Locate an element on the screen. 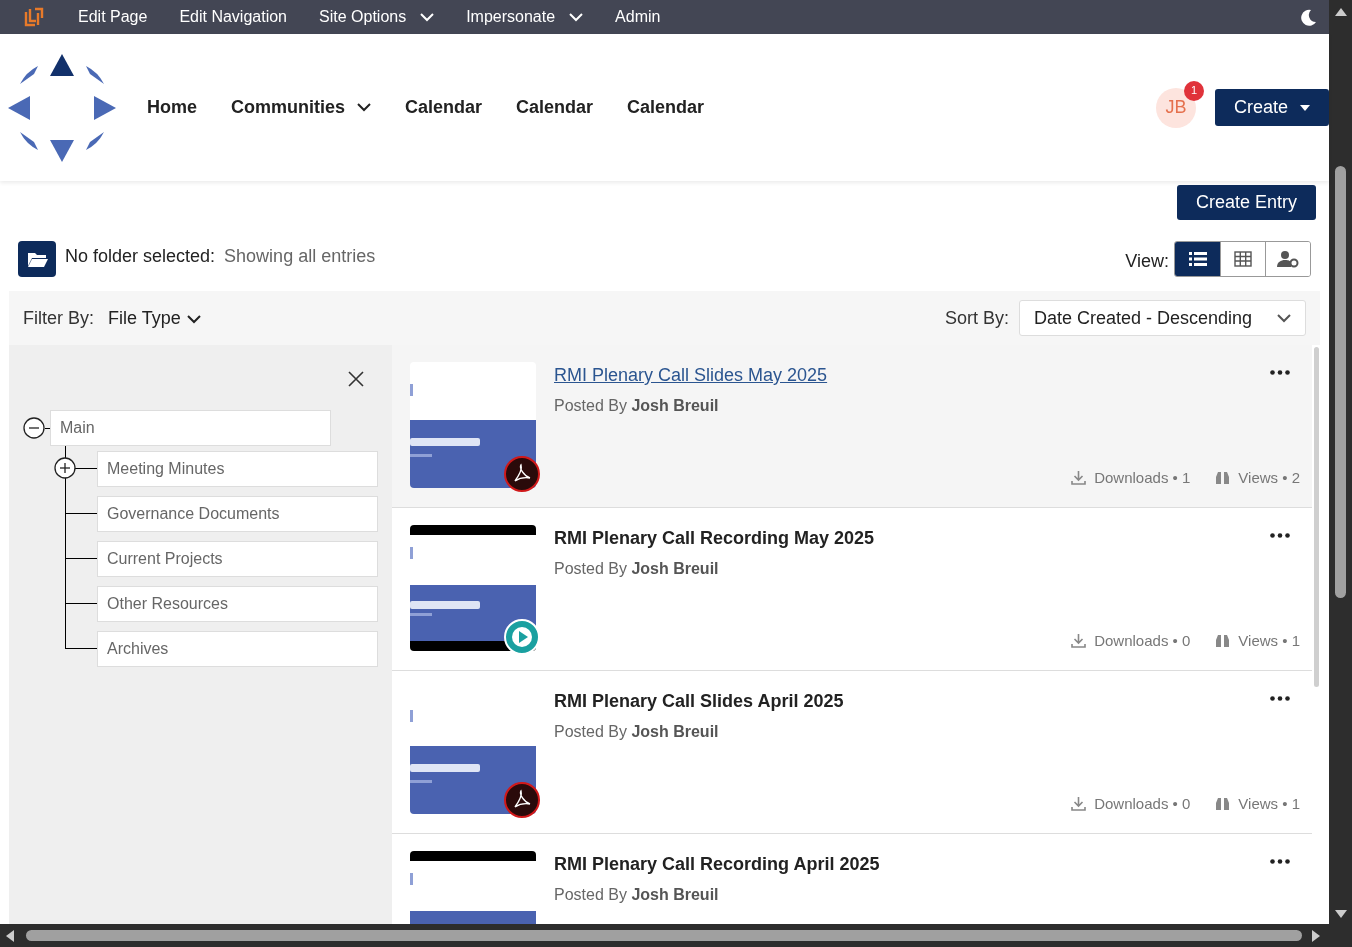 Image resolution: width=1352 pixels, height=947 pixels. folder-item: Archives is located at coordinates (237, 648).